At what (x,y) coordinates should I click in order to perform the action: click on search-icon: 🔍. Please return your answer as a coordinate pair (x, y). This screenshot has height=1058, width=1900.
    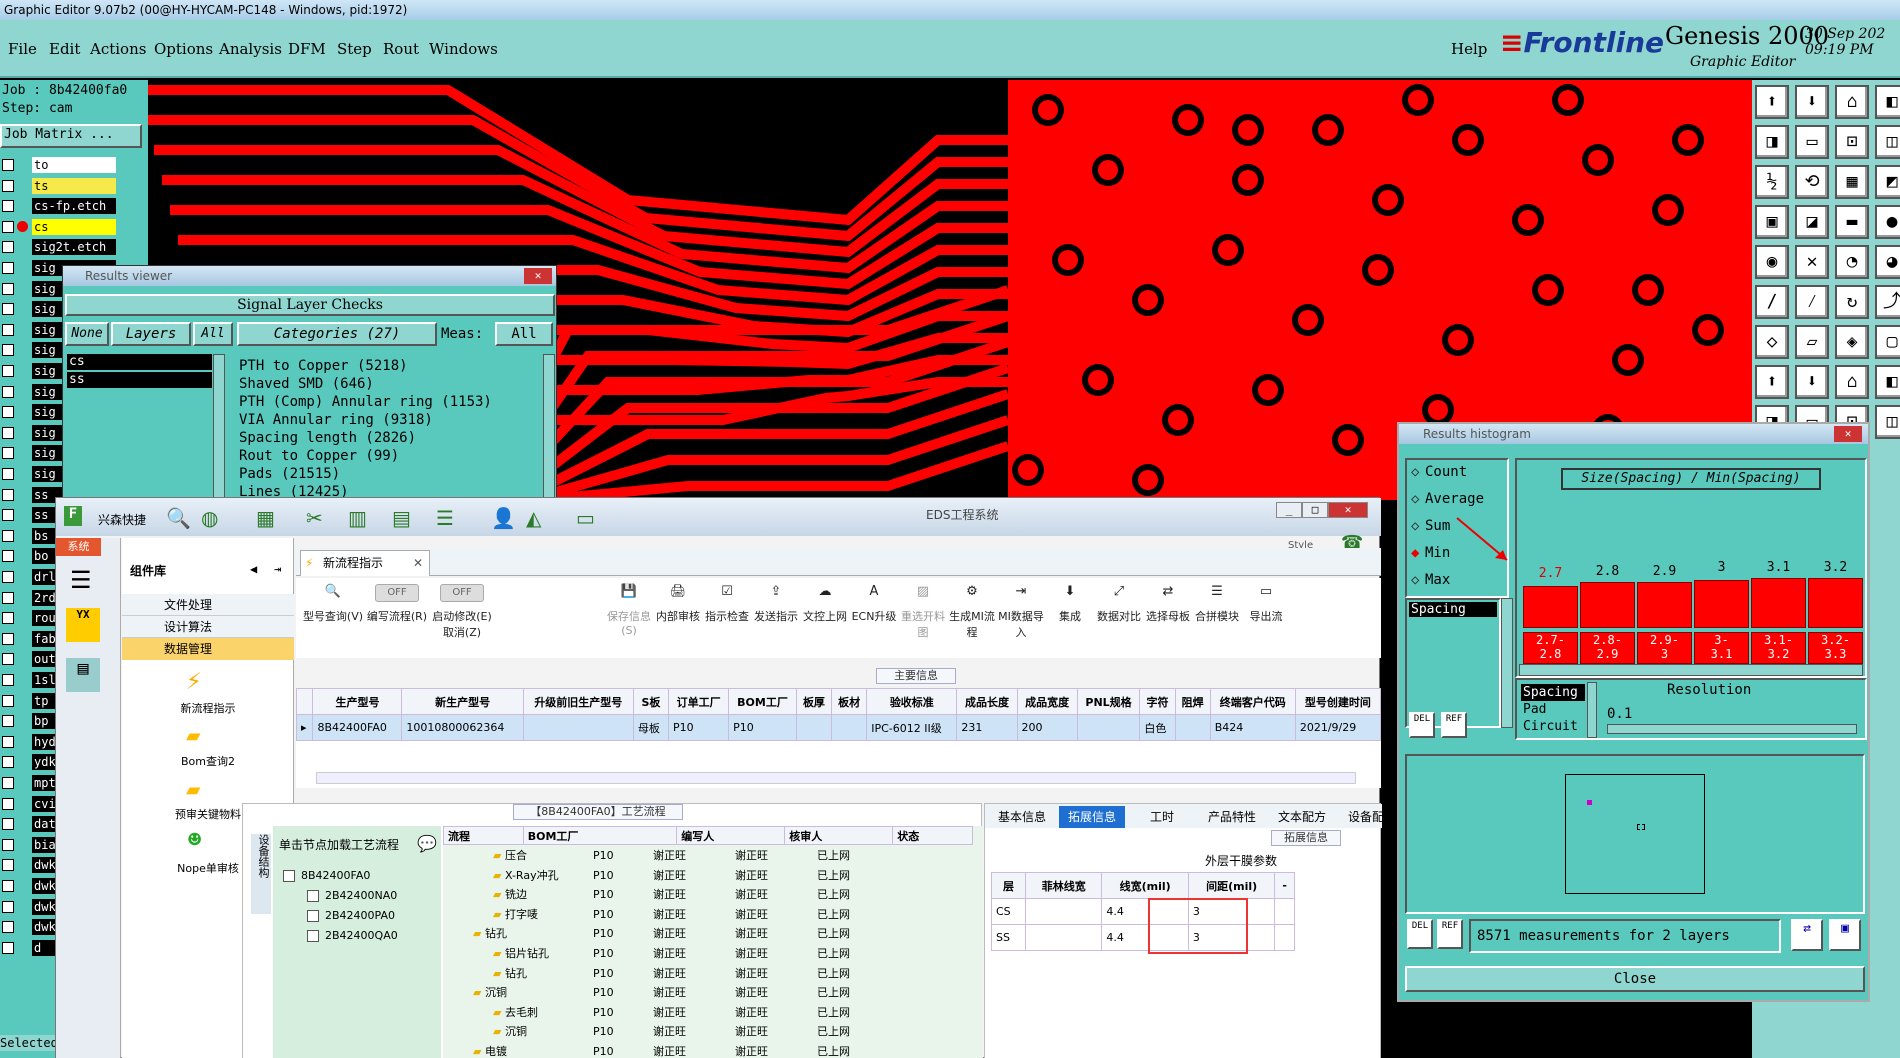
    Looking at the image, I should click on (178, 518).